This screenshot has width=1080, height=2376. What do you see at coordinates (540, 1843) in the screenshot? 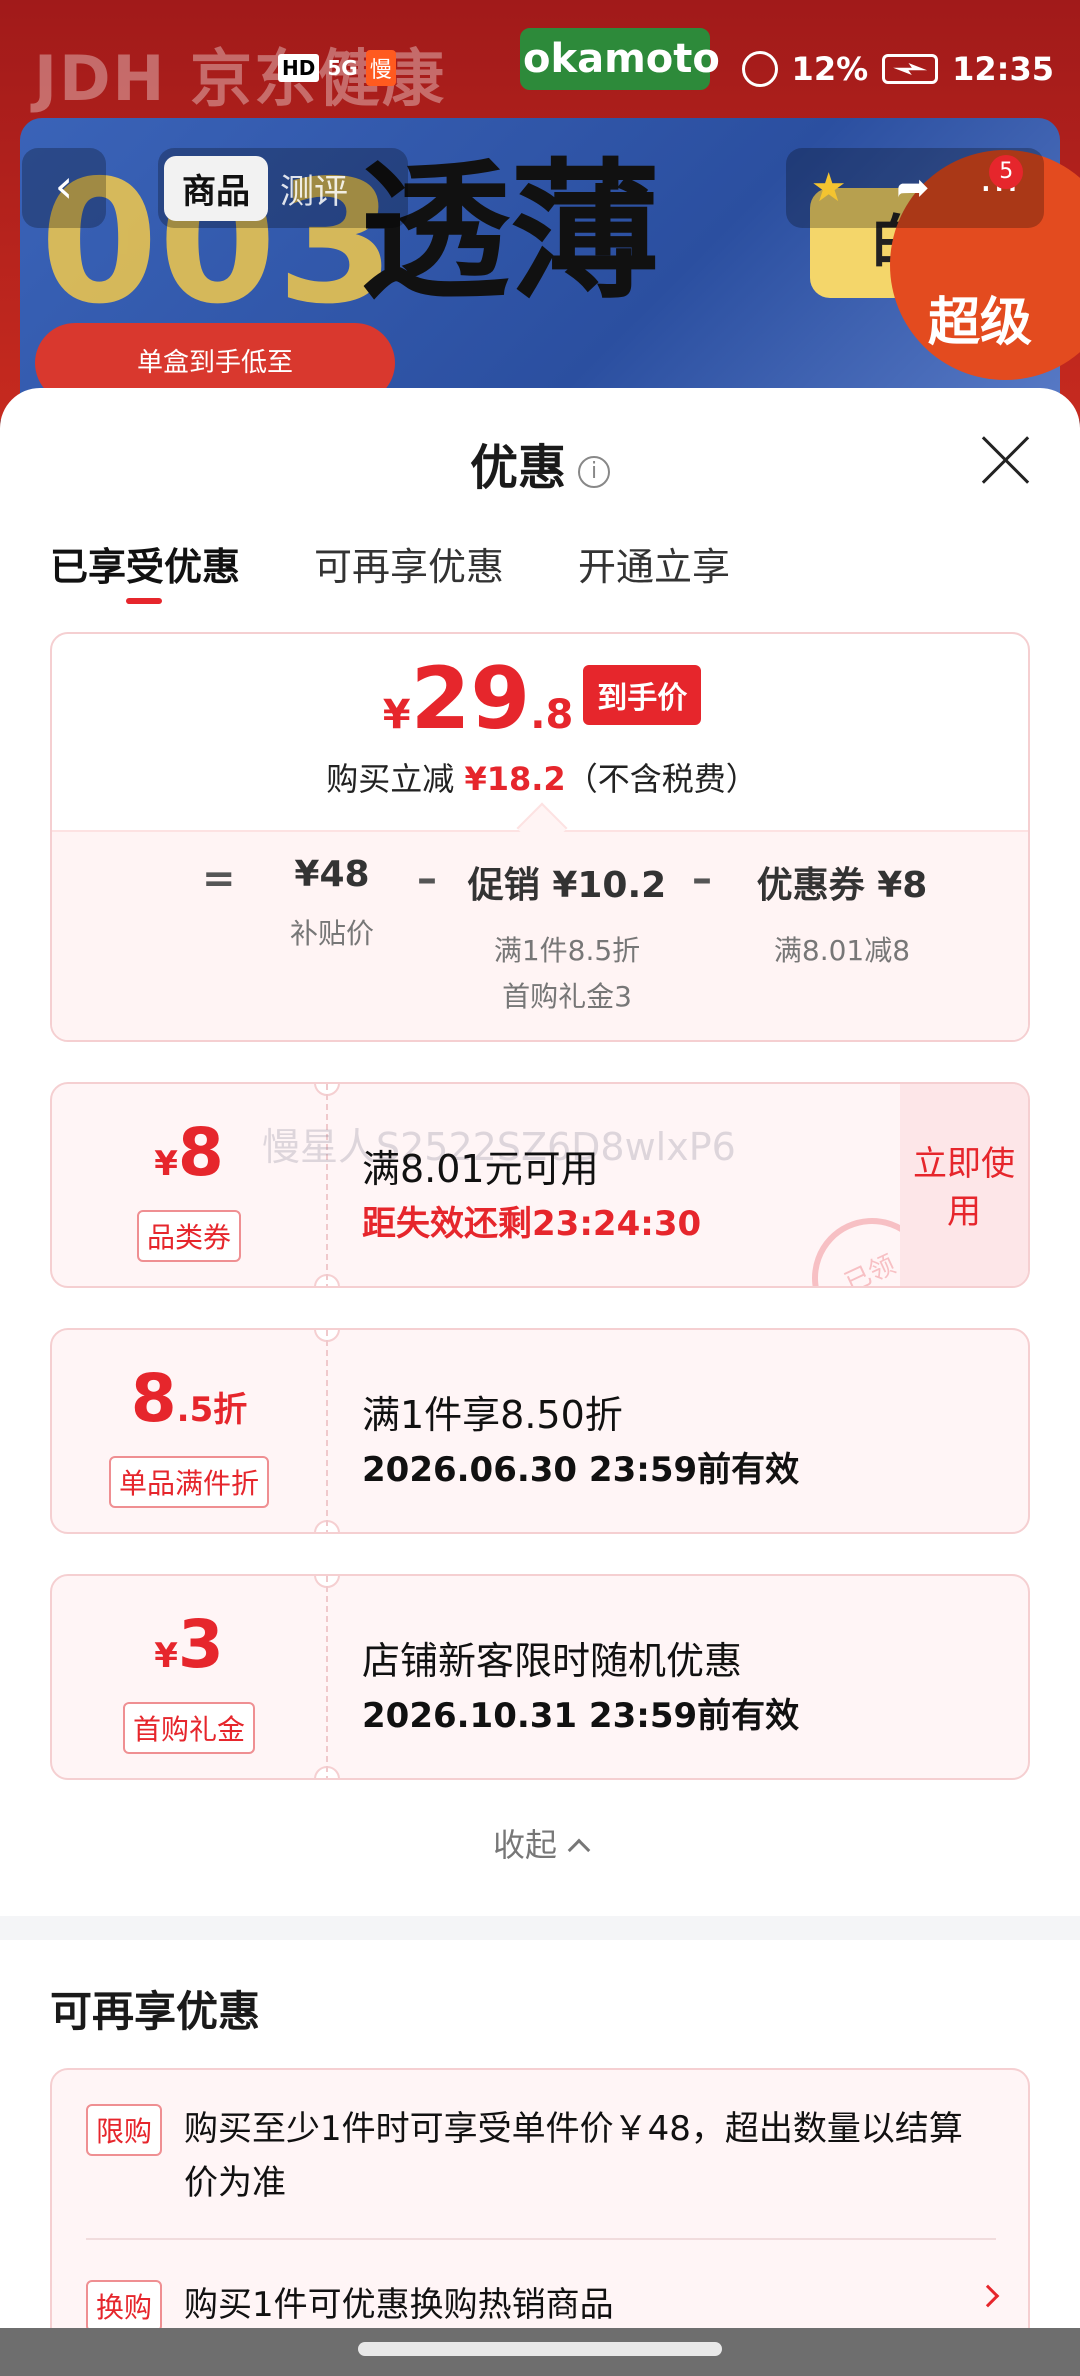
I see `collapse-button: 收起` at bounding box center [540, 1843].